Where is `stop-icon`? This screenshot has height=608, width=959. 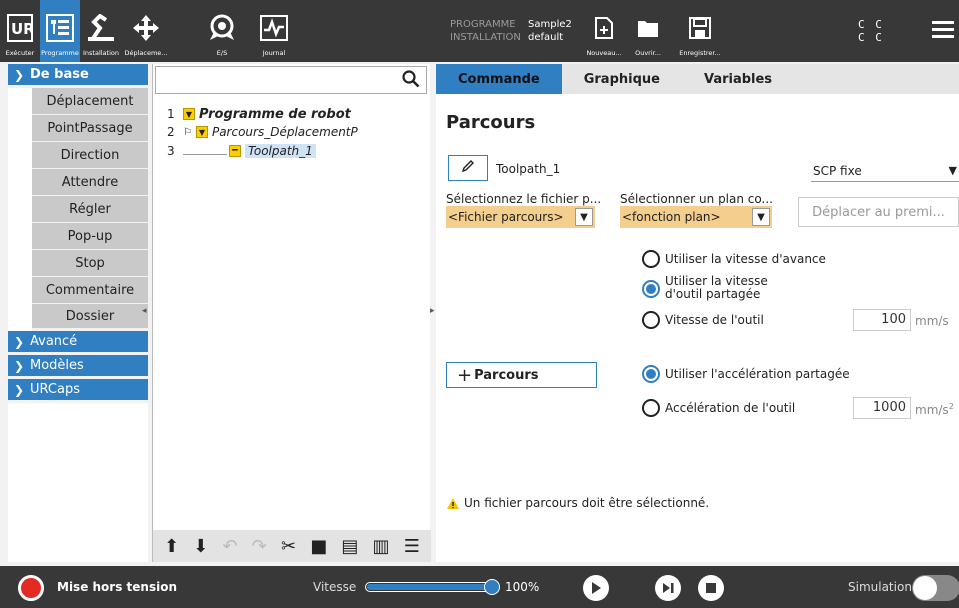
stop-icon is located at coordinates (711, 588).